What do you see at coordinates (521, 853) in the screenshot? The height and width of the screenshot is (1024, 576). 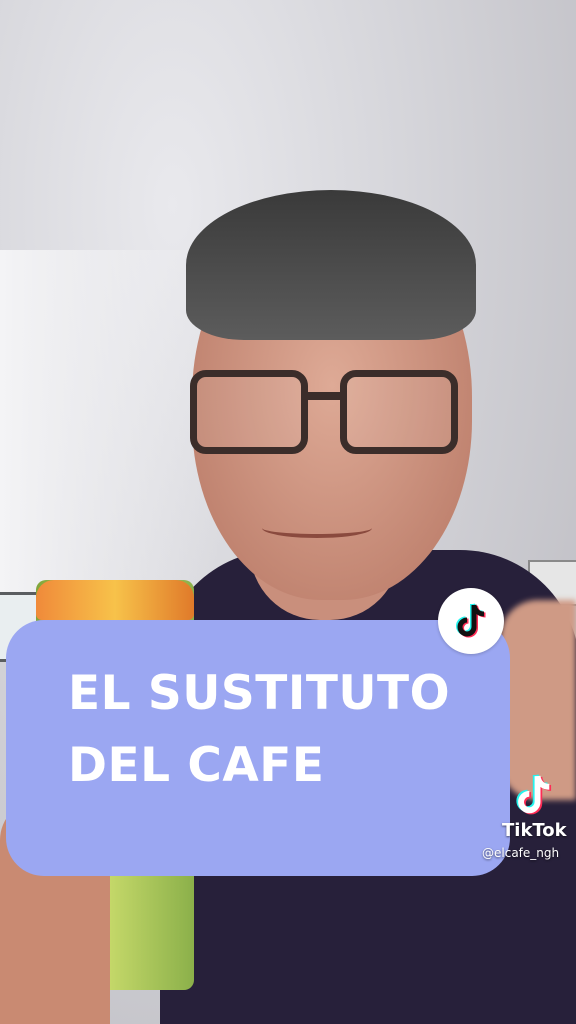 I see `watermark-handle: @elcafe_ngh` at bounding box center [521, 853].